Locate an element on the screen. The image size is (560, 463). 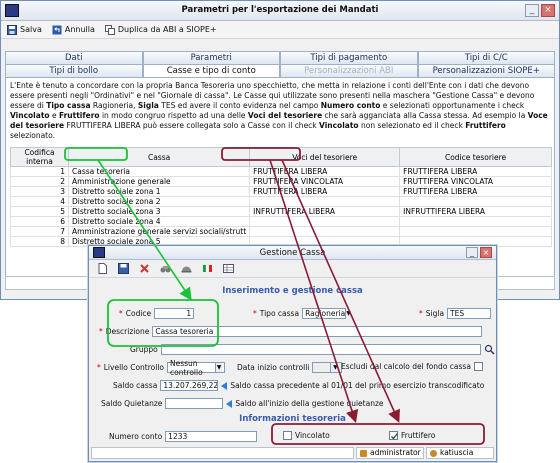
save-button: Salva is located at coordinates (24, 29).